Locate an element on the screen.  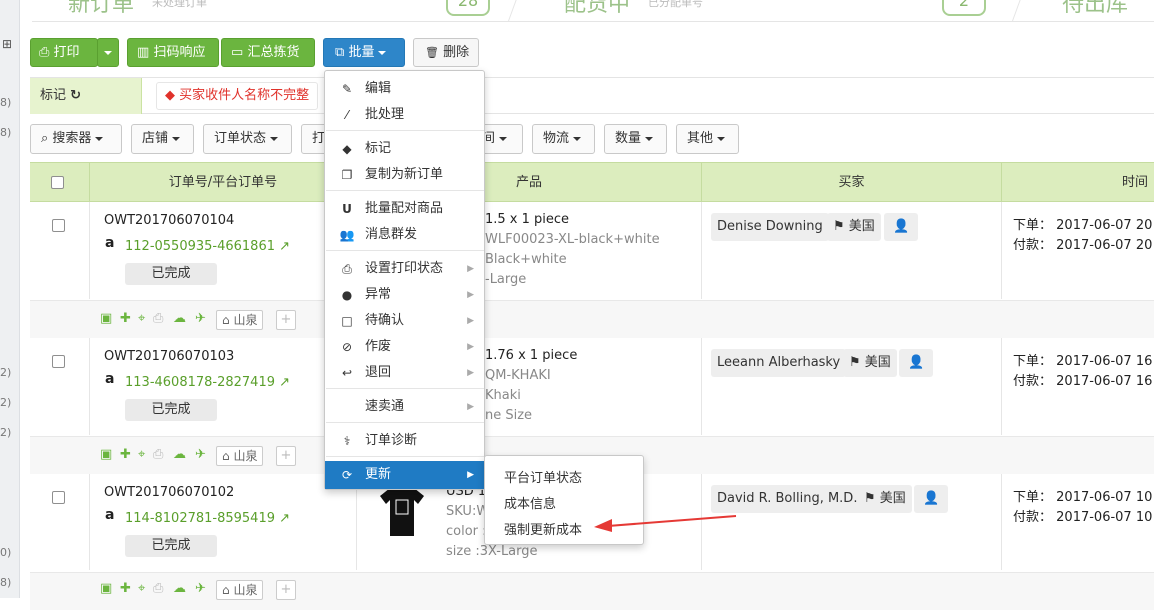
filter-other: 其他 is located at coordinates (707, 139).